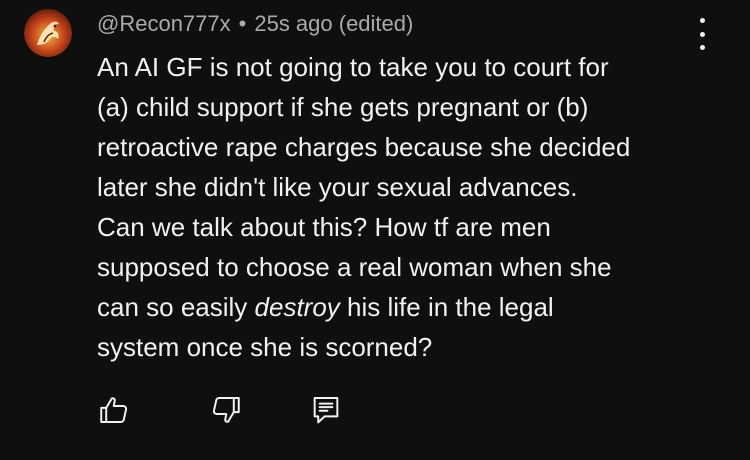 This screenshot has width=750, height=460. Describe the element at coordinates (164, 23) in the screenshot. I see `author-name: @Recon777x` at that location.